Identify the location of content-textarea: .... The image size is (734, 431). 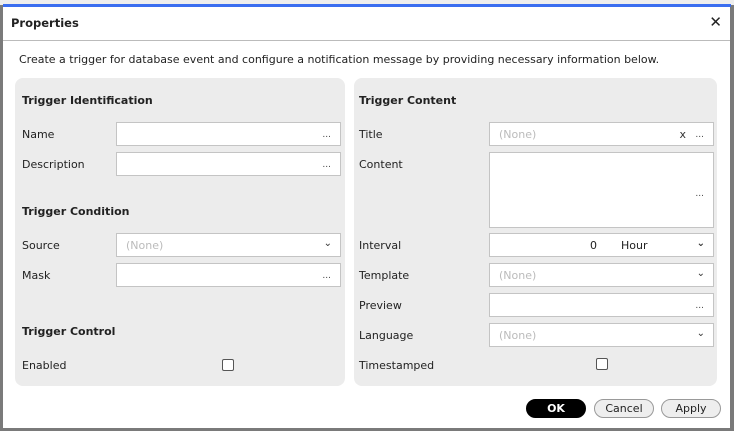
(601, 190).